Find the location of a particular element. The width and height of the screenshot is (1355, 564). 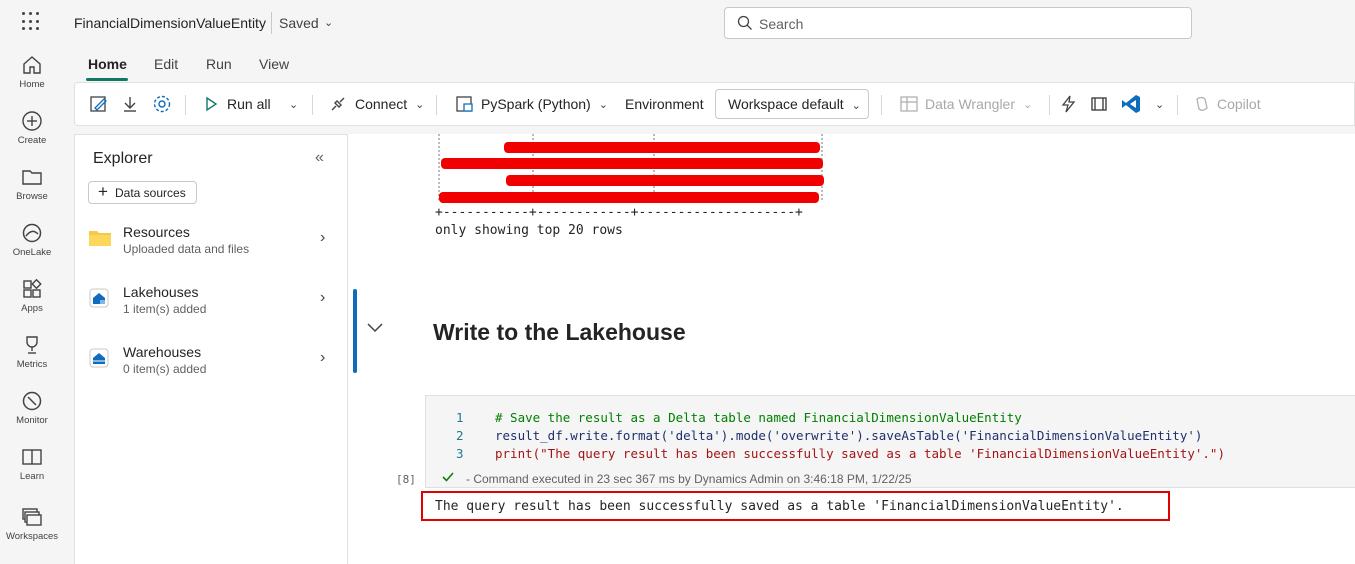

nav-apps: Apps is located at coordinates (32, 304).